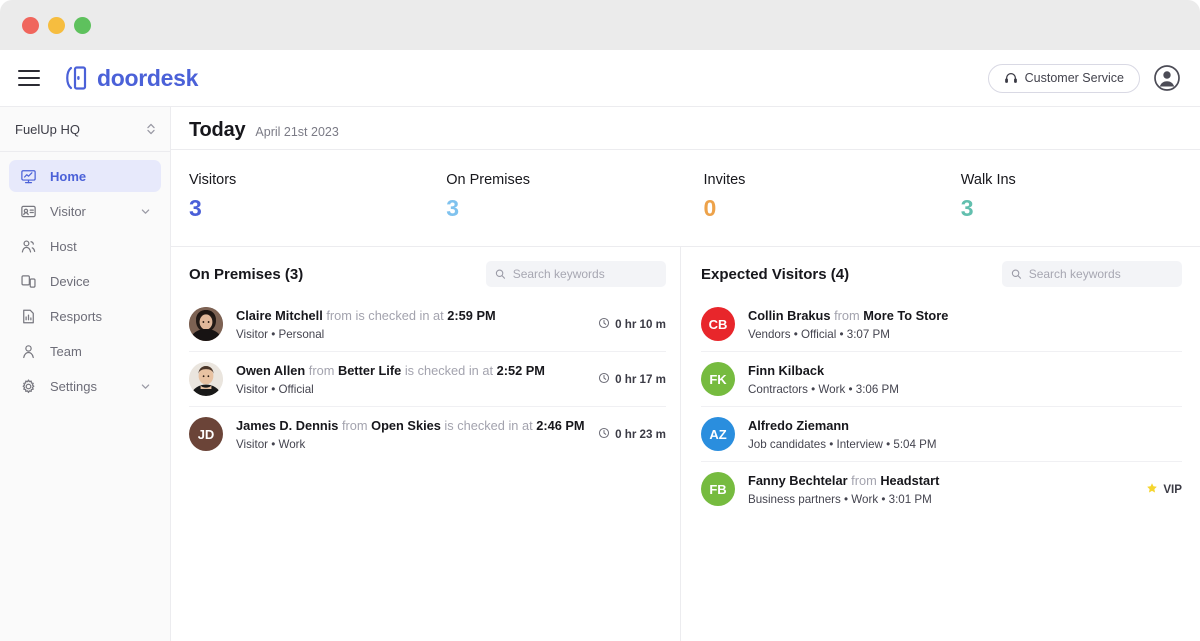  Describe the element at coordinates (297, 132) in the screenshot. I see `page-date: April 21st 2023` at that location.